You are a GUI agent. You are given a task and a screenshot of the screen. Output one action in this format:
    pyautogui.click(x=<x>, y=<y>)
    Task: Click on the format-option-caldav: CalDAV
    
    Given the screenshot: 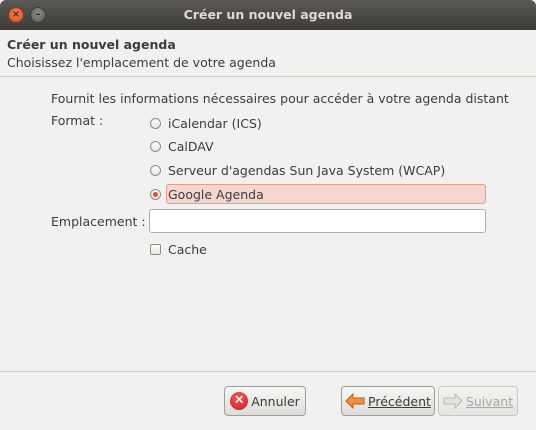 What is the action you would take?
    pyautogui.click(x=182, y=146)
    